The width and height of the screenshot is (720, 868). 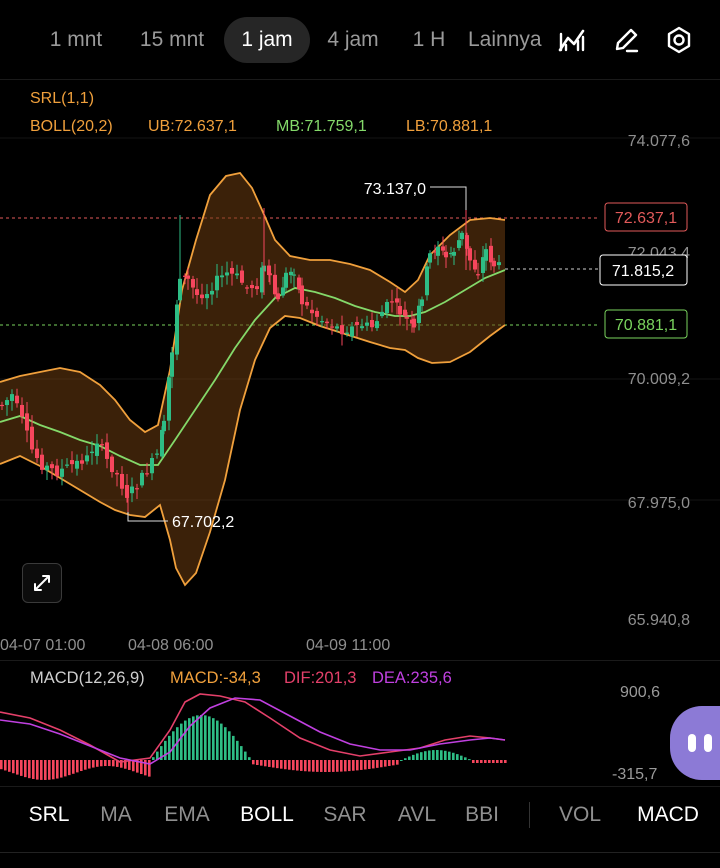 What do you see at coordinates (429, 40) in the screenshot?
I see `tab-1-h: 1 H` at bounding box center [429, 40].